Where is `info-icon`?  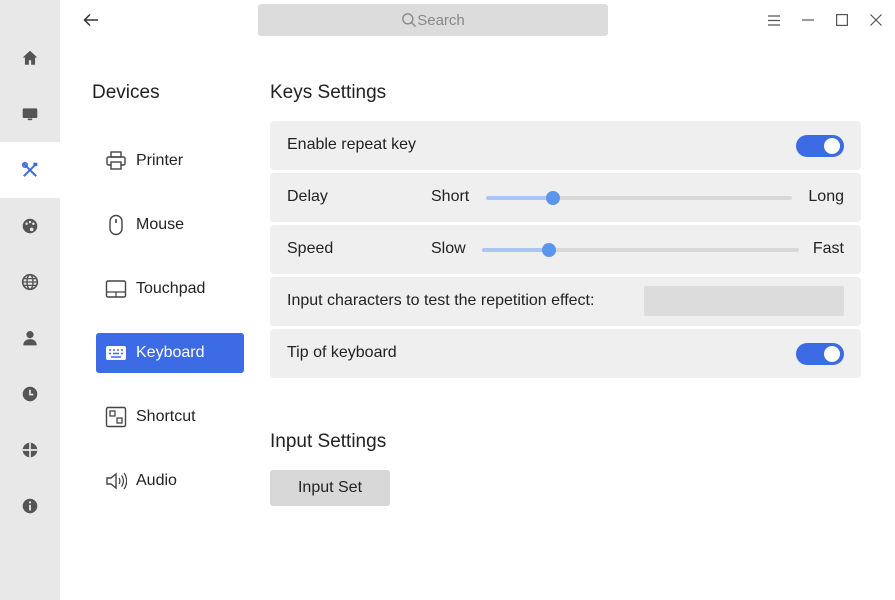 info-icon is located at coordinates (30, 506).